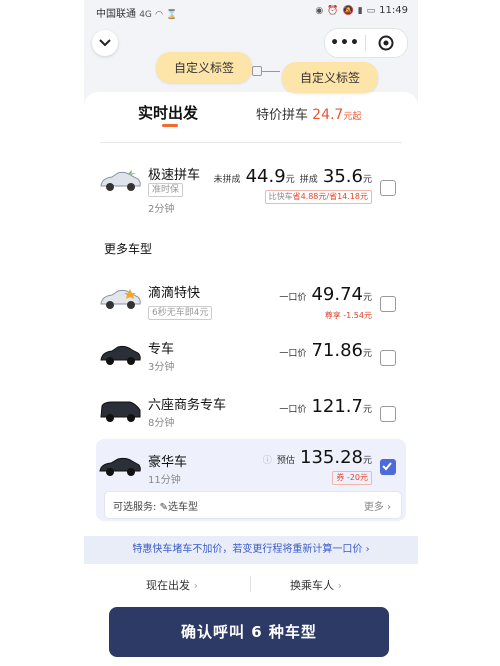 The width and height of the screenshot is (500, 666). What do you see at coordinates (265, 176) in the screenshot?
I see `unpooled-price: 44.9` at bounding box center [265, 176].